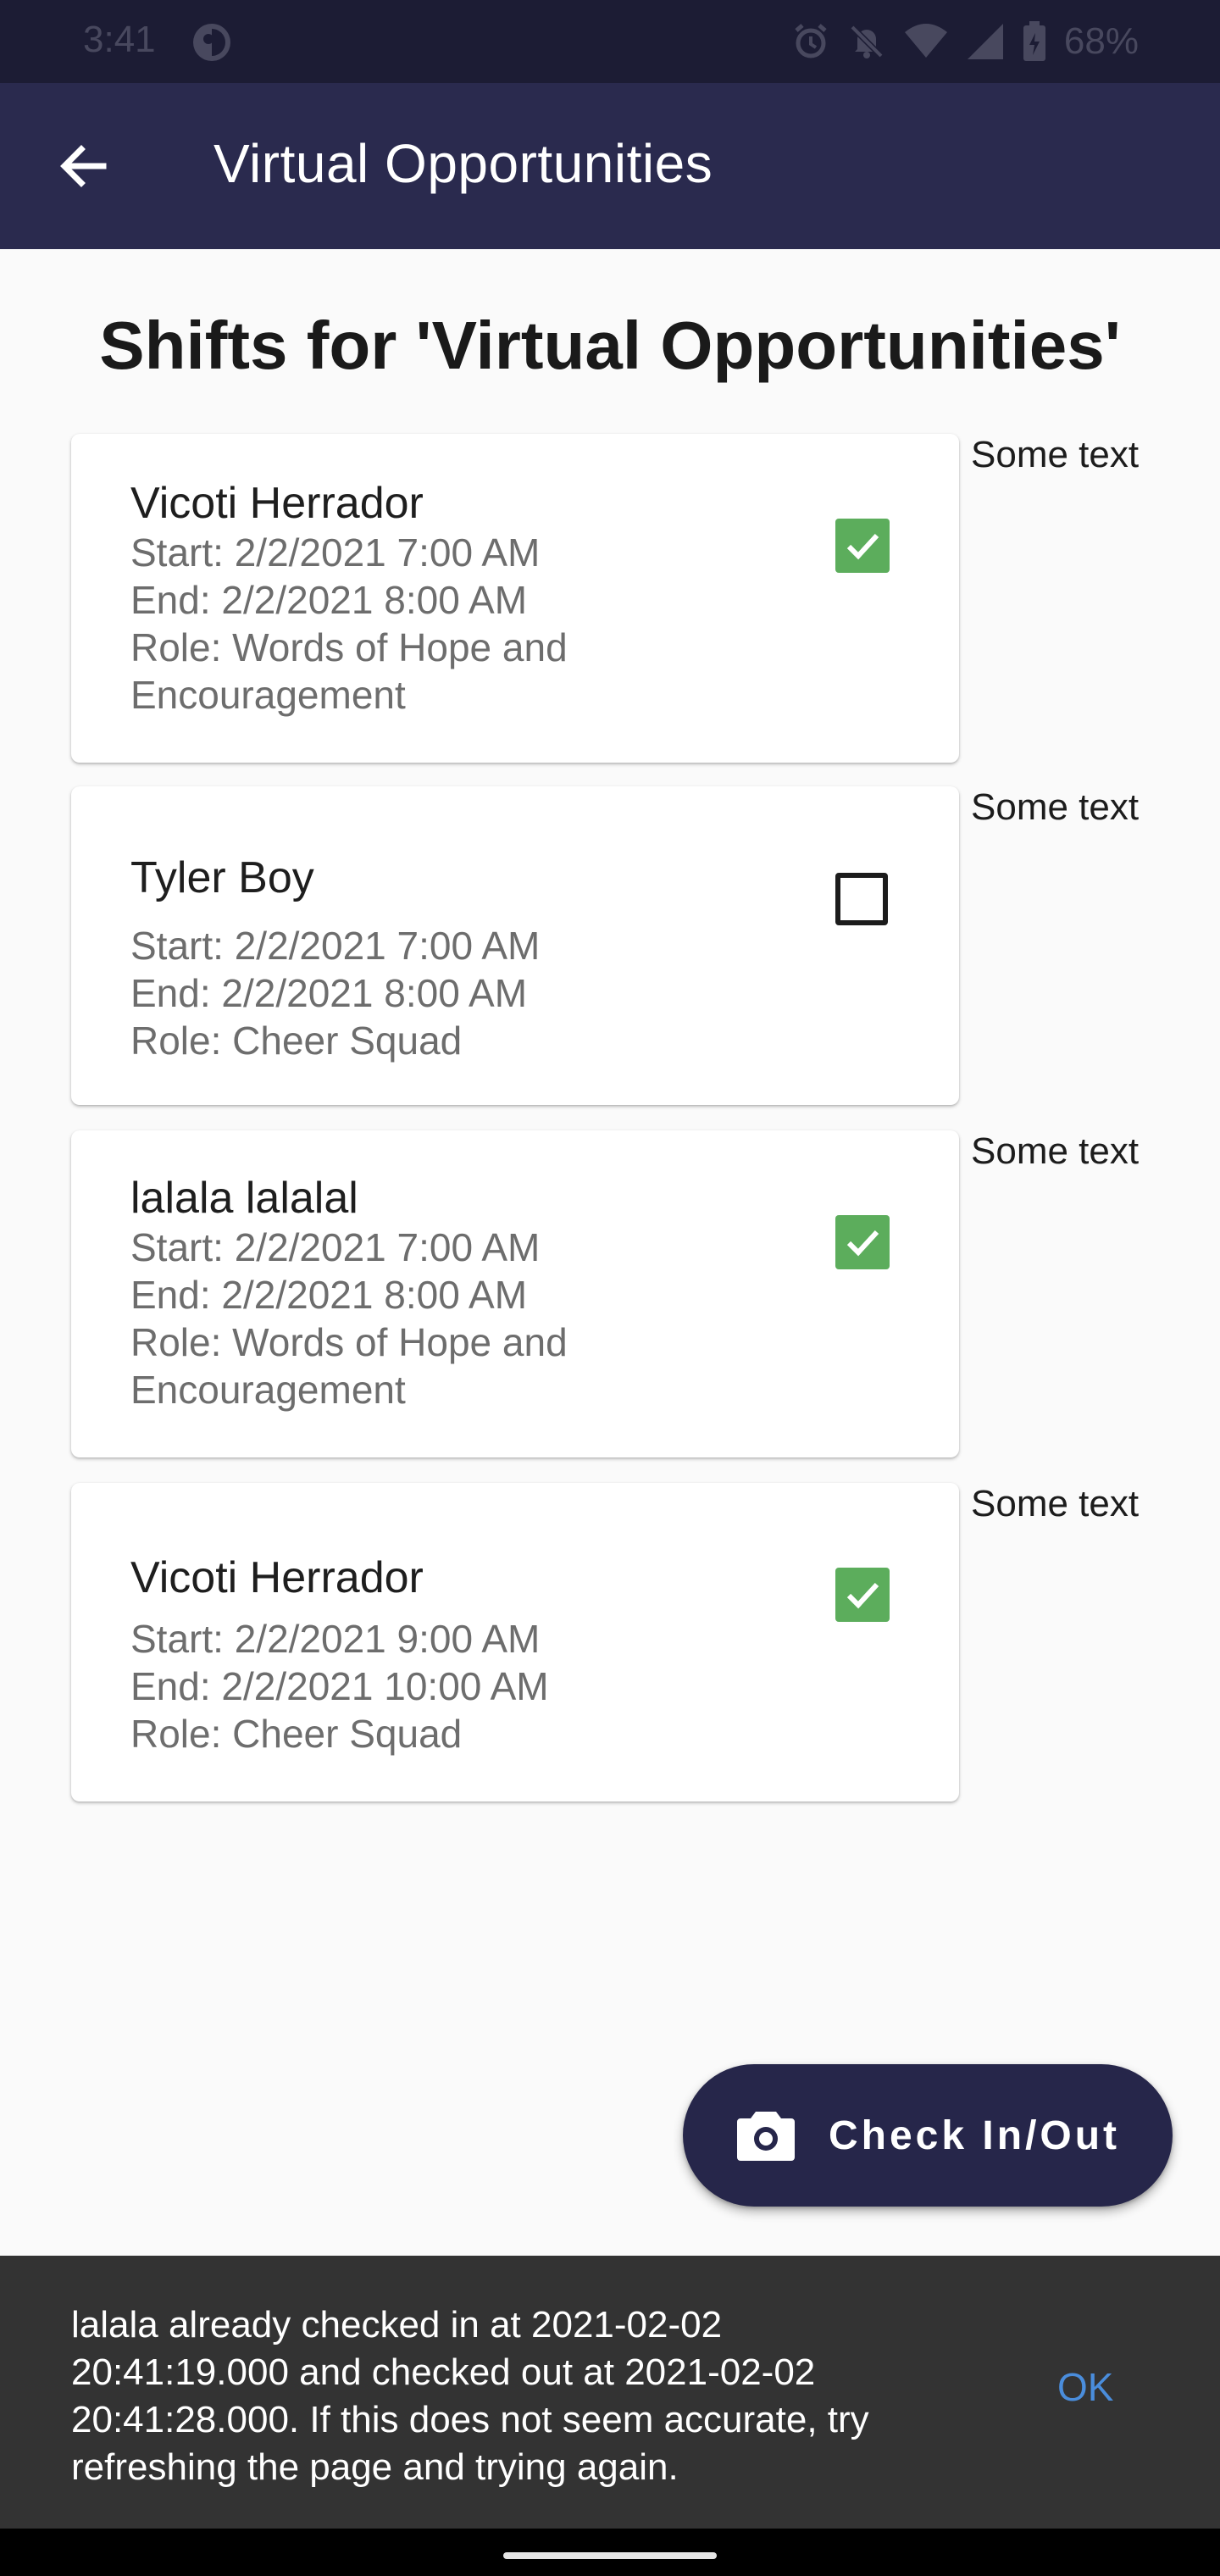 Image resolution: width=1220 pixels, height=2576 pixels. What do you see at coordinates (925, 41) in the screenshot?
I see `wifi-icon` at bounding box center [925, 41].